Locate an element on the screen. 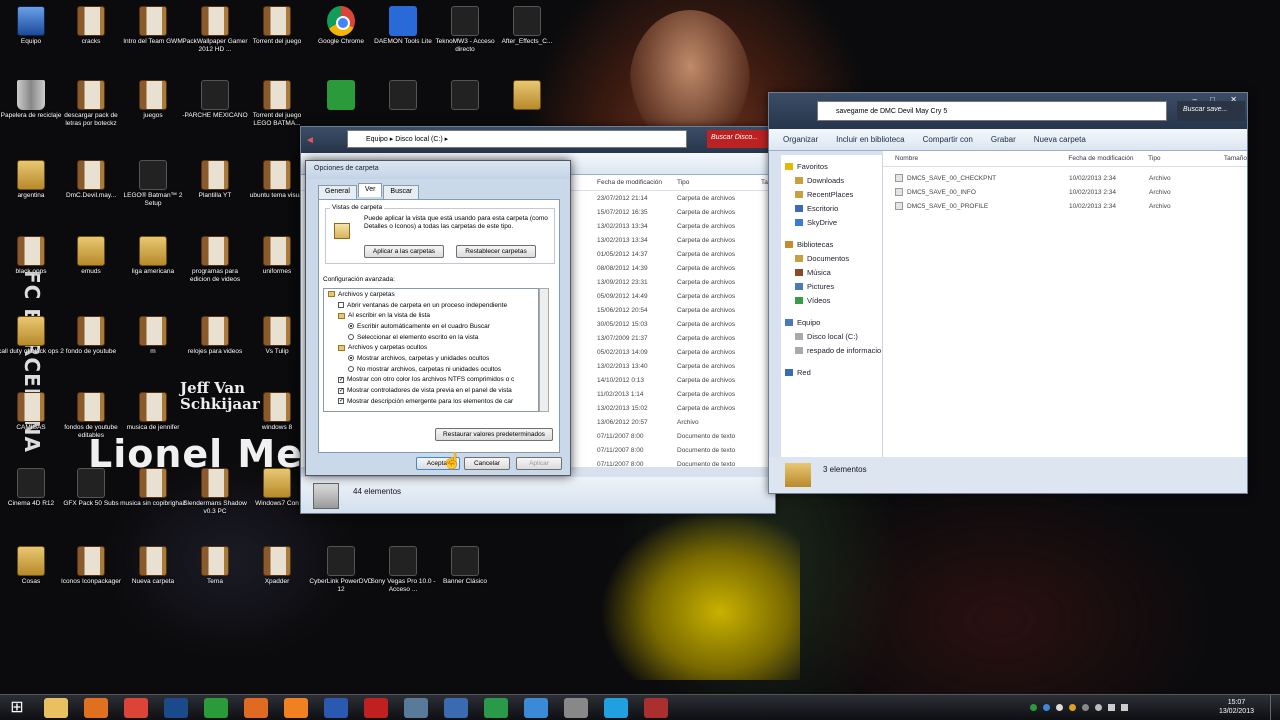 The width and height of the screenshot is (1280, 720). firefox-icon is located at coordinates (256, 708).